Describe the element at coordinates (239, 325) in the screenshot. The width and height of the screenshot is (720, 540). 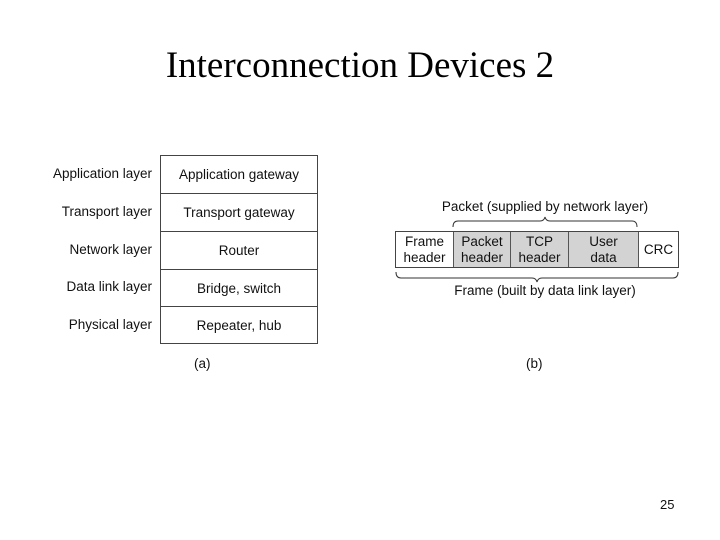
I see `device-cell-repeater-hub: Repeater, hub` at that location.